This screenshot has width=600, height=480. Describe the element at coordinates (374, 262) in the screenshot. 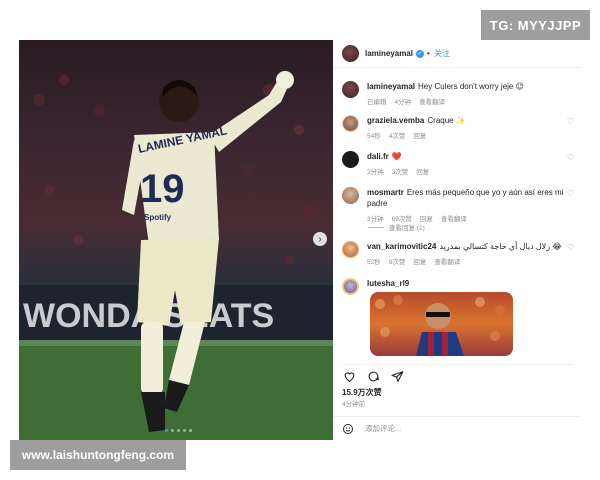

I see `comment-time: 52秒` at that location.